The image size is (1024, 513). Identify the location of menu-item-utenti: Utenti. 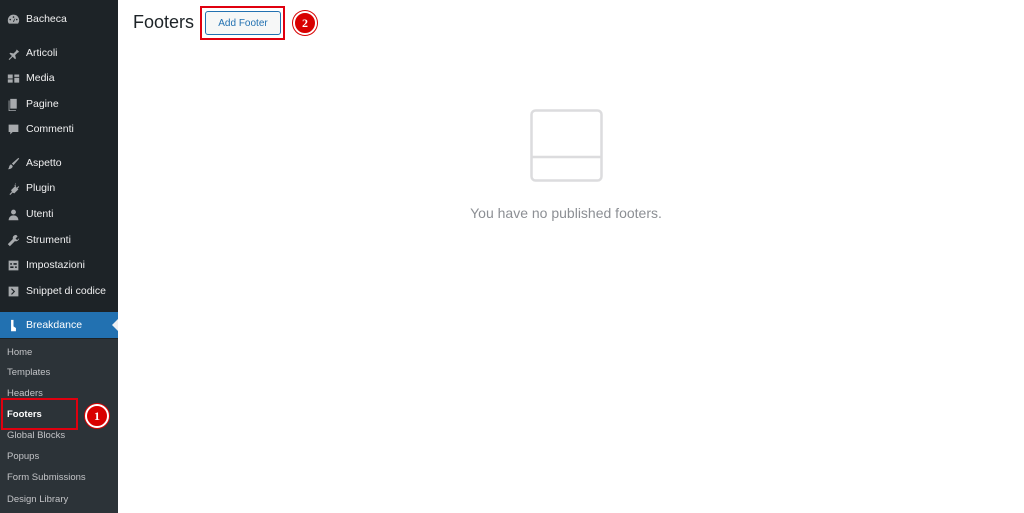
(59, 214).